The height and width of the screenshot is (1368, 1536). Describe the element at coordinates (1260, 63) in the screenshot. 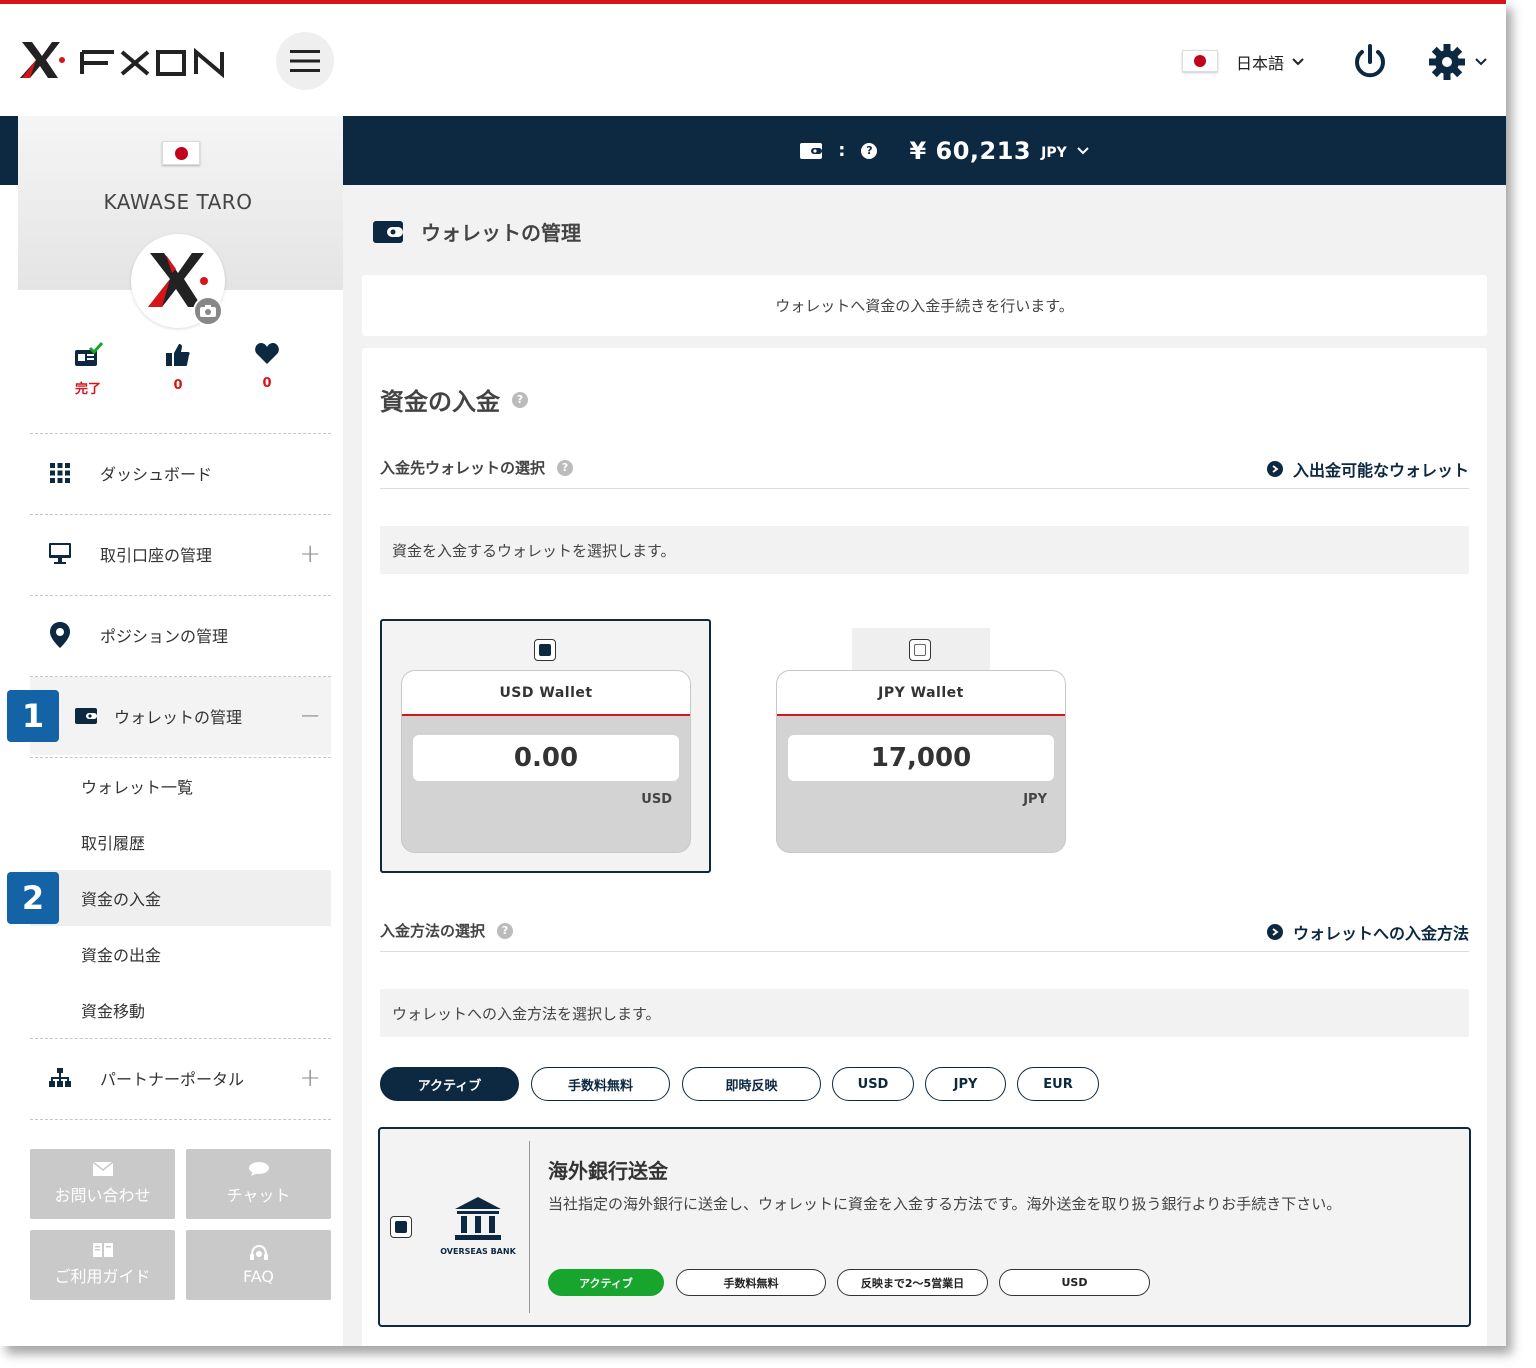

I see `language-label: 日本語` at that location.